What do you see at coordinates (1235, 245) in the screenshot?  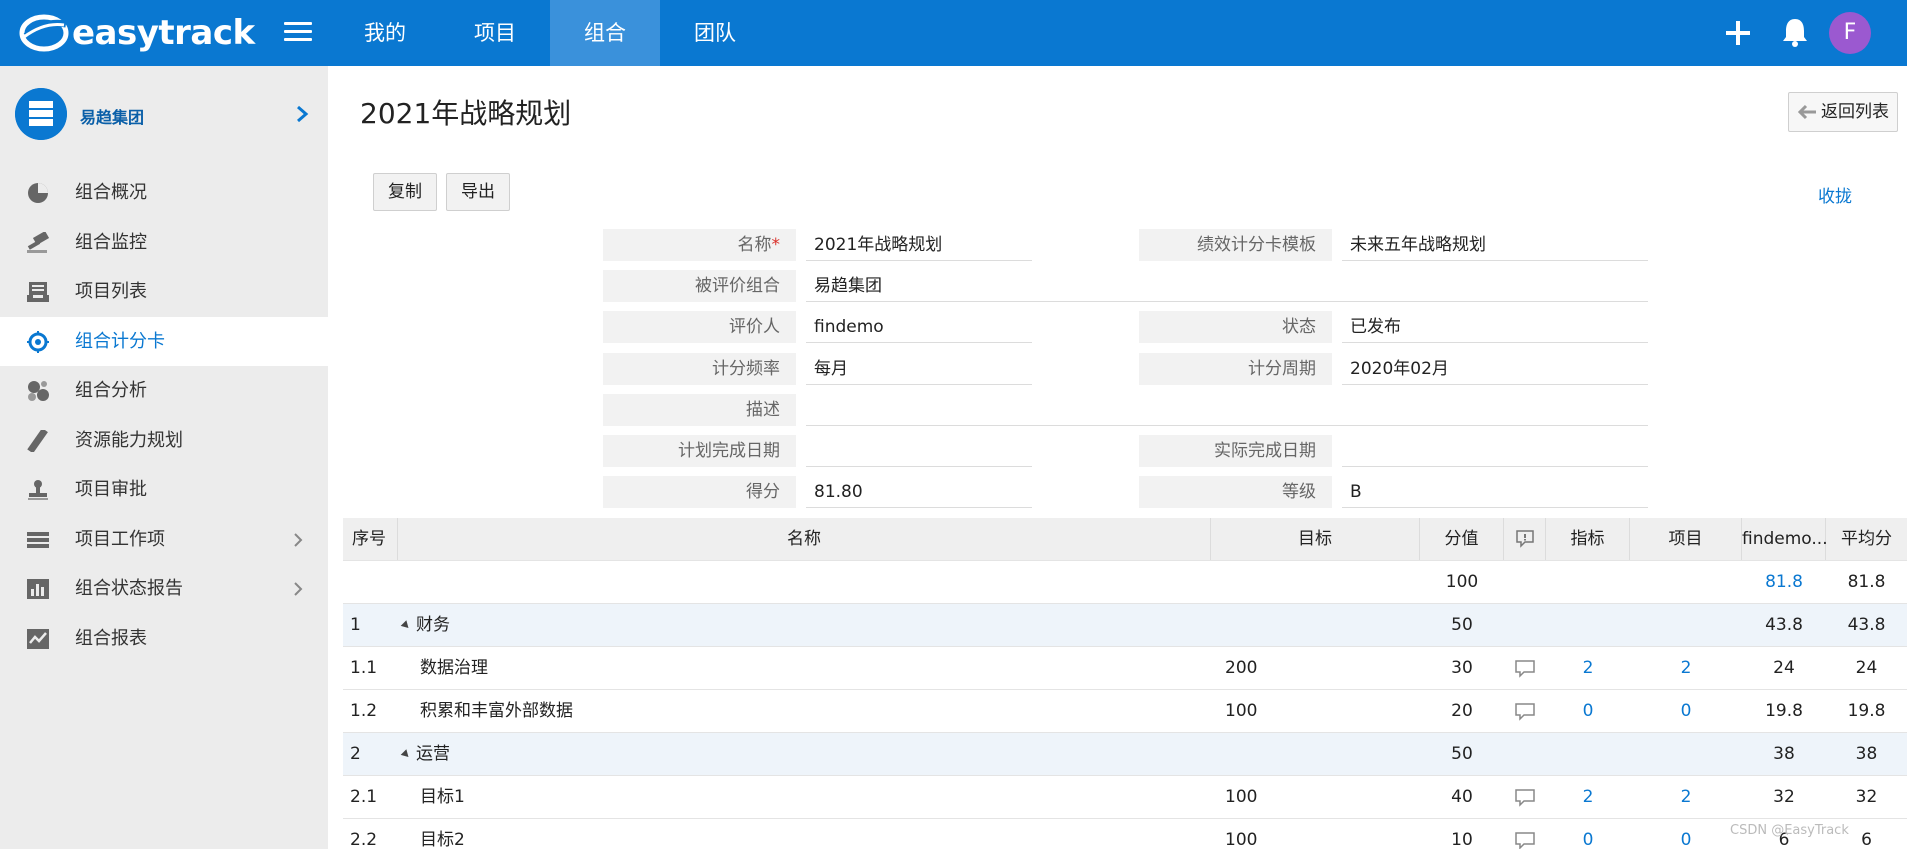 I see `template-label: 绩效计分卡模板` at bounding box center [1235, 245].